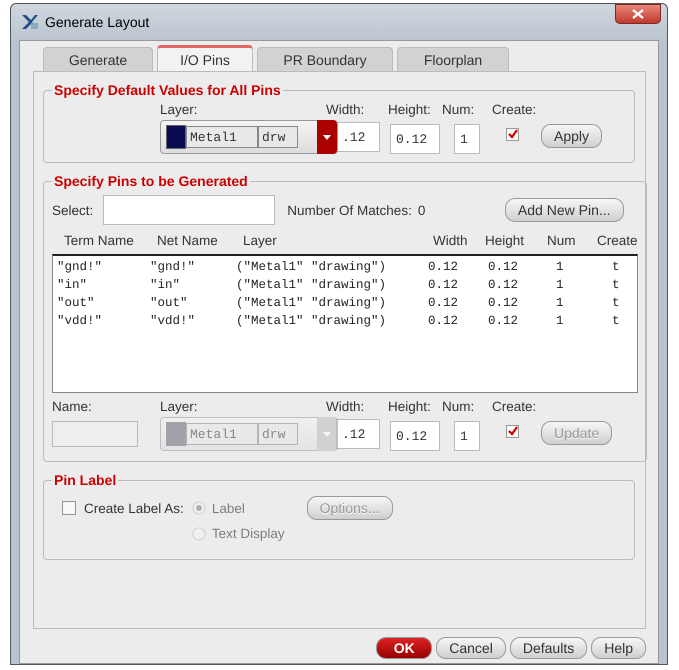 Image resolution: width=679 pixels, height=670 pixels. What do you see at coordinates (617, 240) in the screenshot?
I see `column-header: Create` at bounding box center [617, 240].